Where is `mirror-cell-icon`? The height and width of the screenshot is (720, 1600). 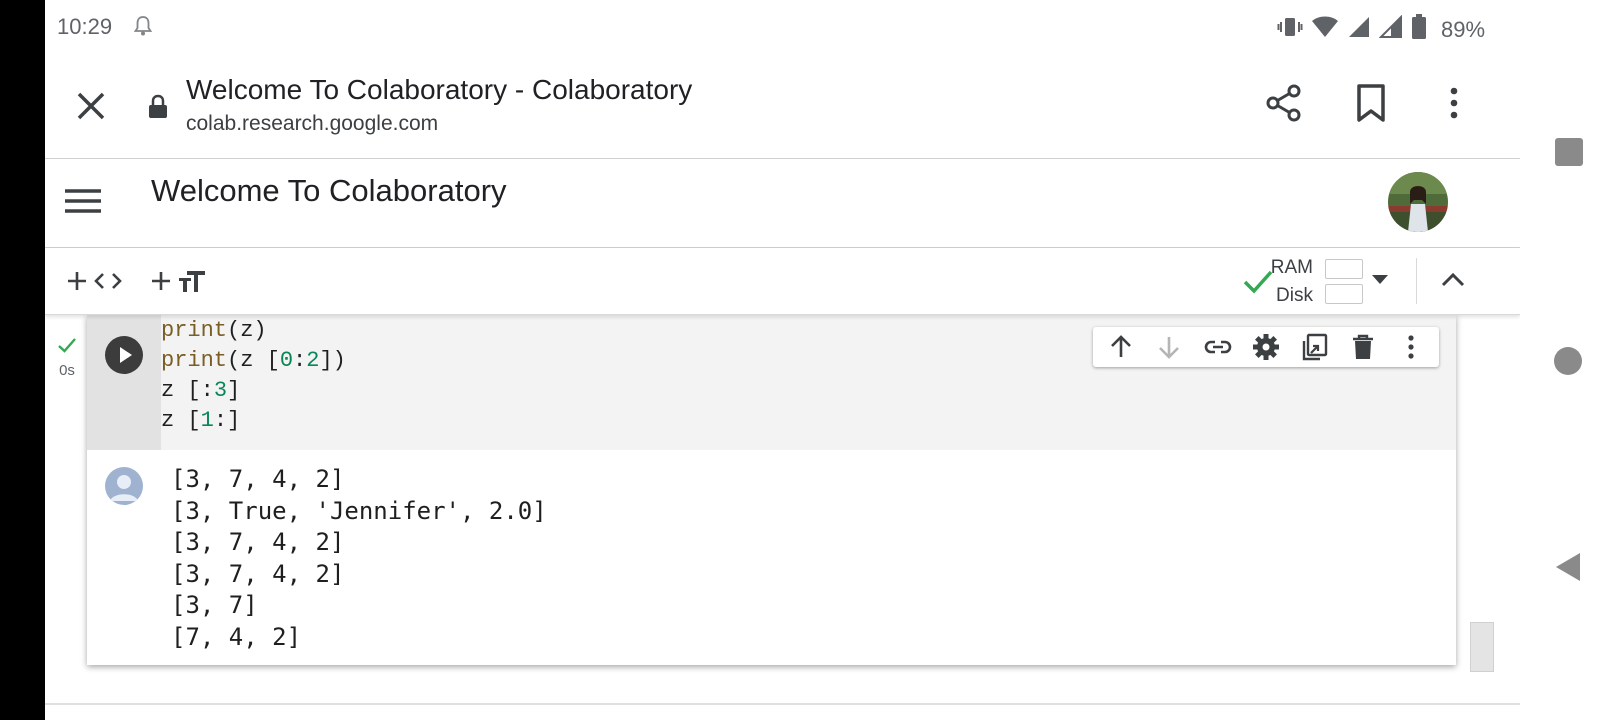 mirror-cell-icon is located at coordinates (1314, 347).